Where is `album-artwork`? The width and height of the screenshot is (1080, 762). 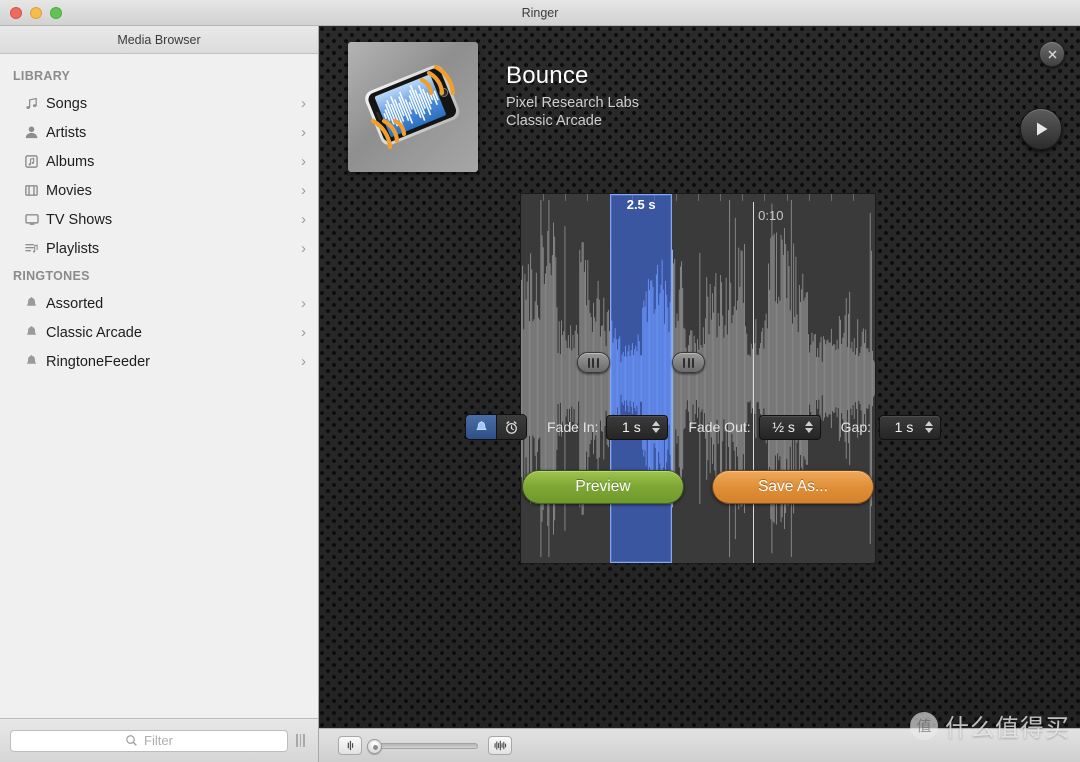 album-artwork is located at coordinates (413, 107).